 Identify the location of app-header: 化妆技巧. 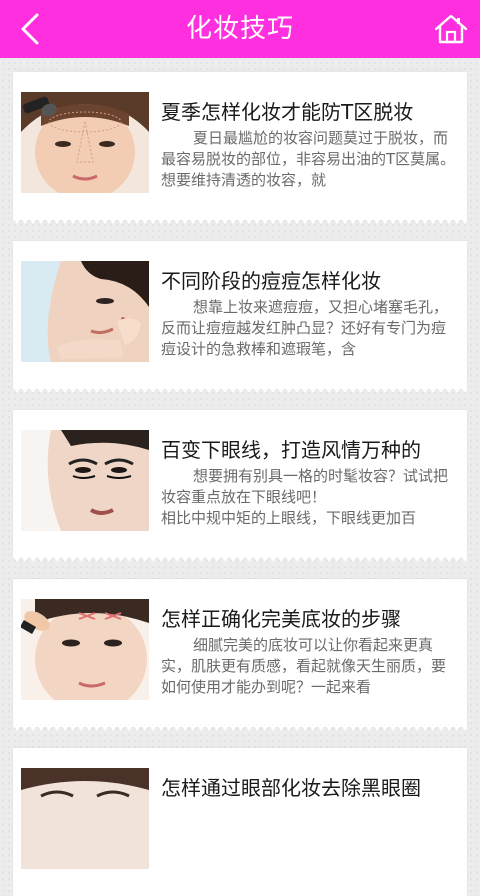
(240, 29).